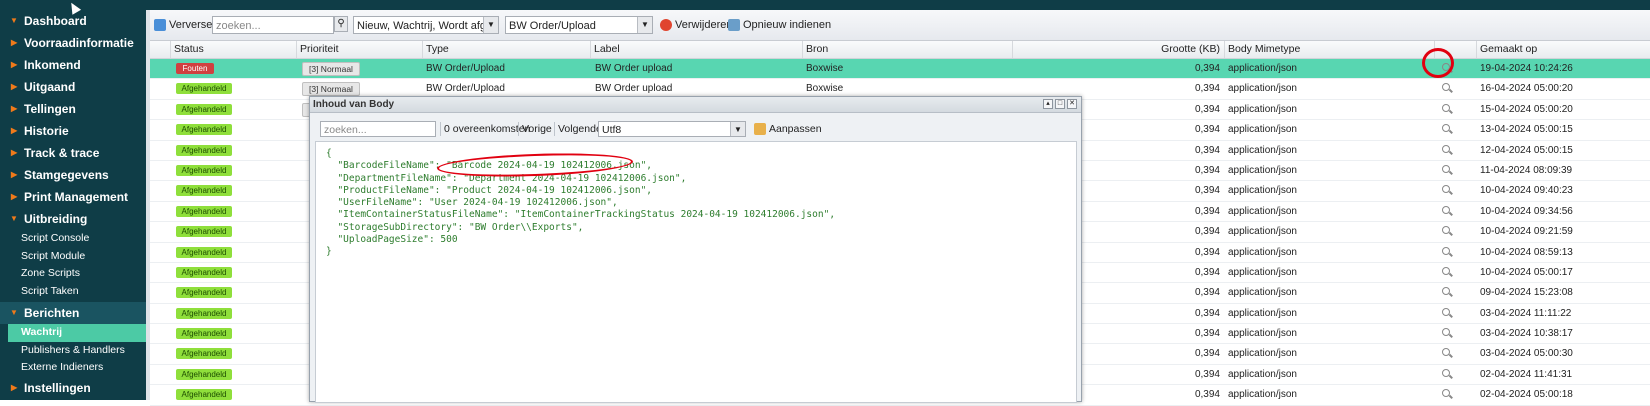 The image size is (1650, 406). Describe the element at coordinates (233, 49) in the screenshot. I see `col-status: Status` at that location.